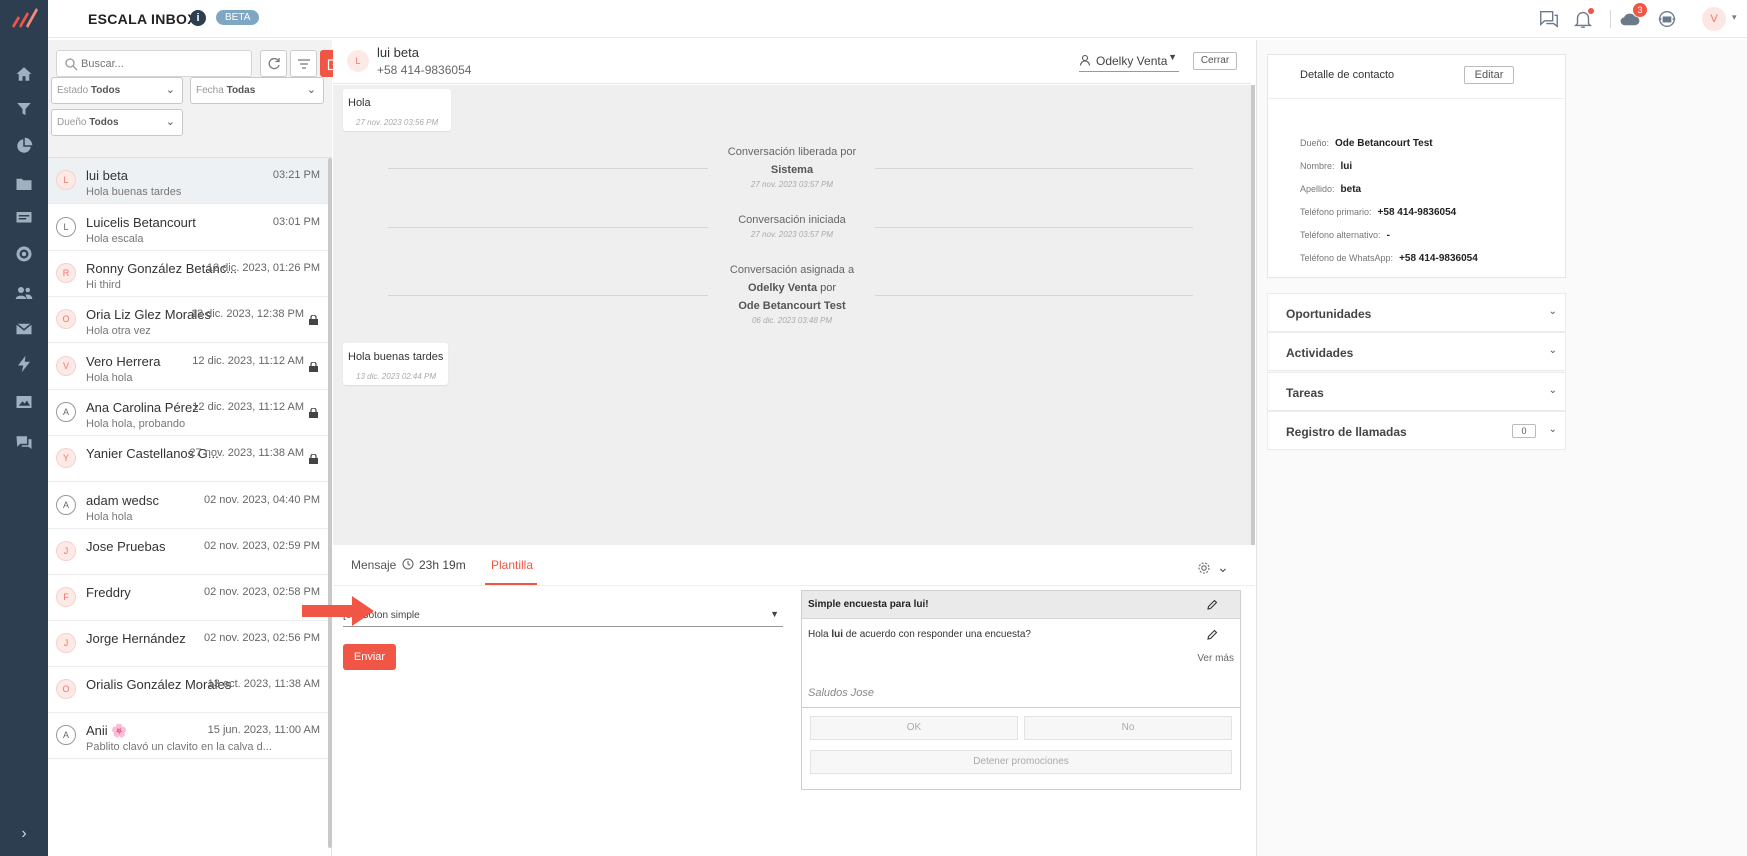 The image size is (1747, 856). Describe the element at coordinates (66, 505) in the screenshot. I see `contact-avatar: A` at that location.